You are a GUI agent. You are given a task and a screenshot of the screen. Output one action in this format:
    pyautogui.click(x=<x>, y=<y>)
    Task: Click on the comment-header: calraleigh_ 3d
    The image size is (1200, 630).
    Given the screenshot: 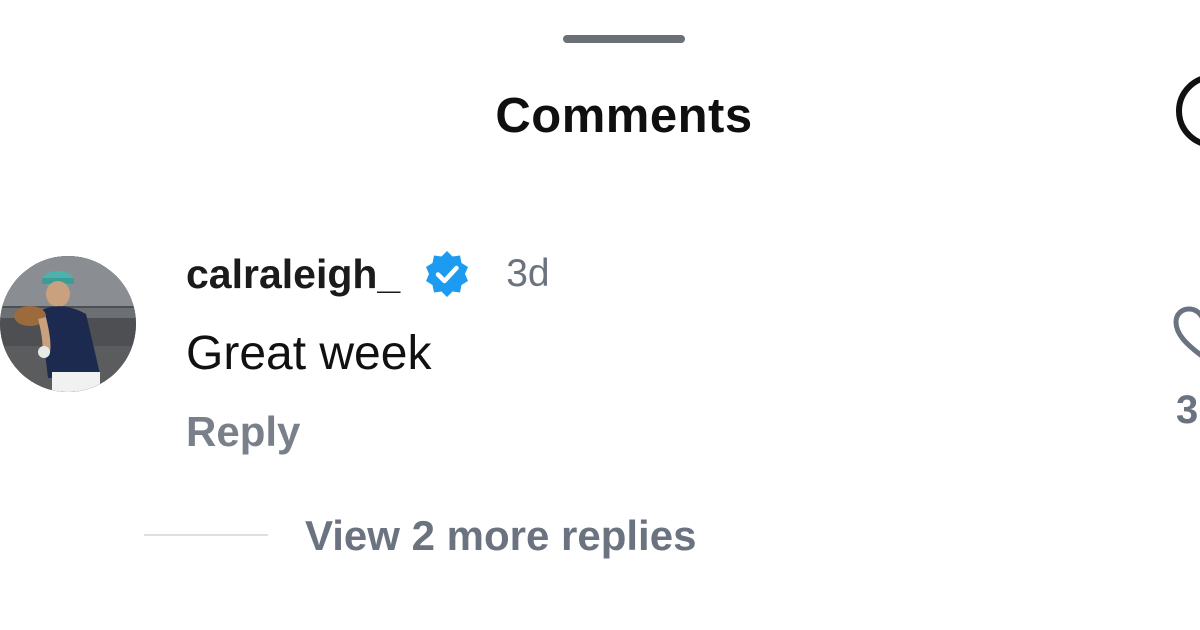 What is the action you would take?
    pyautogui.click(x=368, y=274)
    